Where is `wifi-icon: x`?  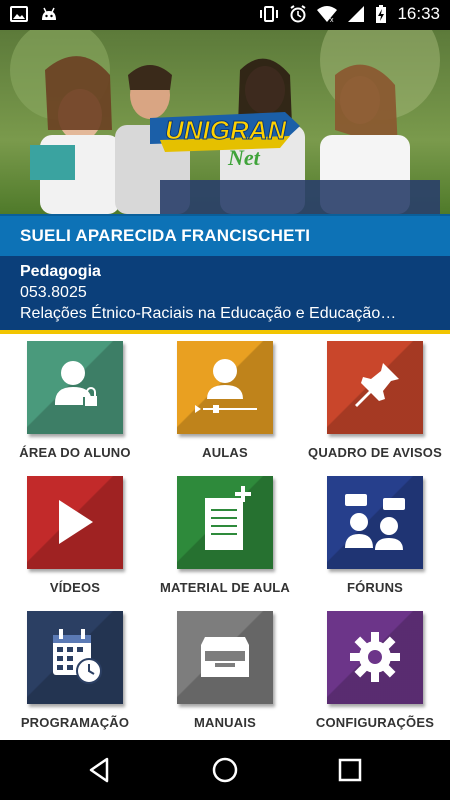
wifi-icon: x is located at coordinates (327, 14).